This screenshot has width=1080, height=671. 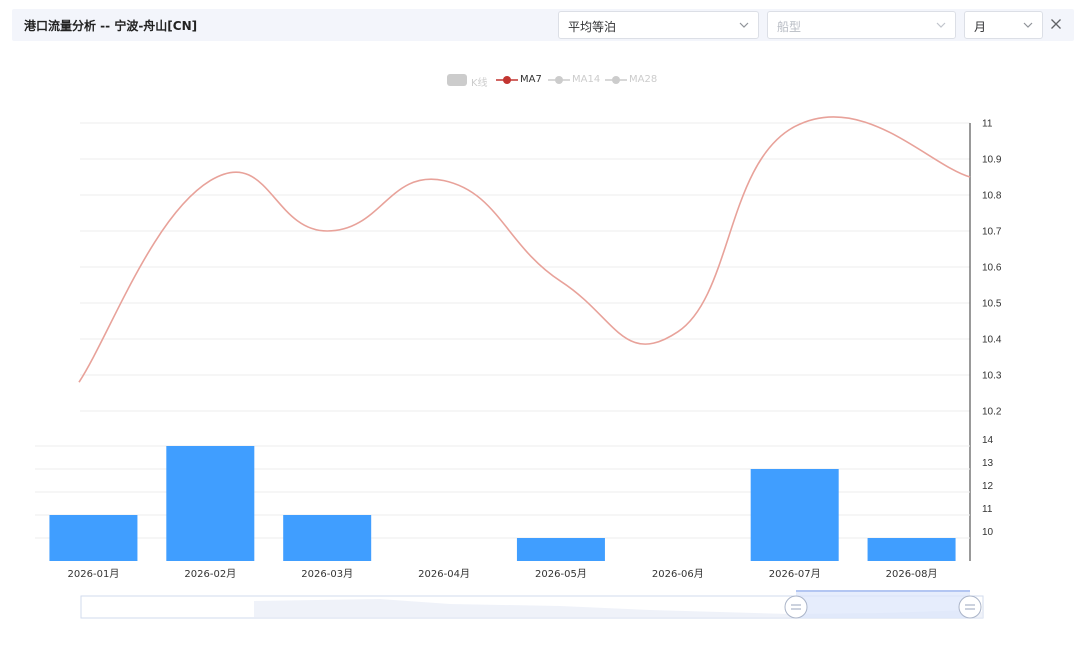 What do you see at coordinates (988, 463) in the screenshot?
I see `y-tick-label: 13` at bounding box center [988, 463].